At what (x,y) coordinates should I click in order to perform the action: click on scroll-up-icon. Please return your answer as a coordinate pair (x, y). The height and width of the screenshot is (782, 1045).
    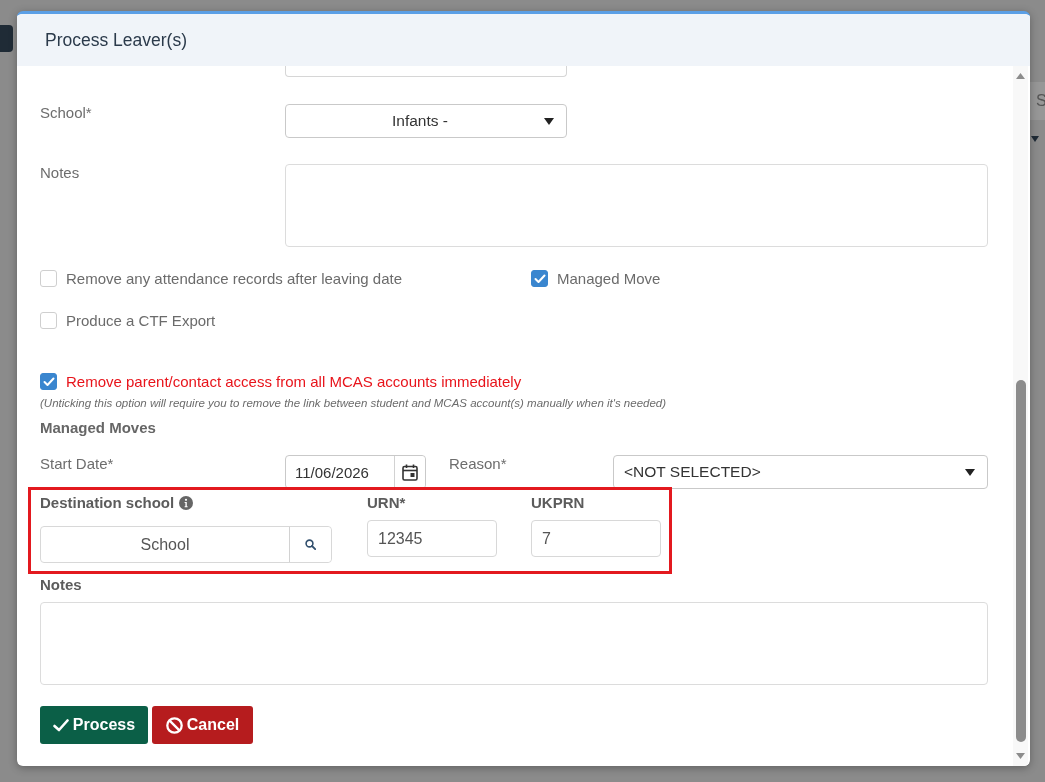
    Looking at the image, I should click on (1020, 76).